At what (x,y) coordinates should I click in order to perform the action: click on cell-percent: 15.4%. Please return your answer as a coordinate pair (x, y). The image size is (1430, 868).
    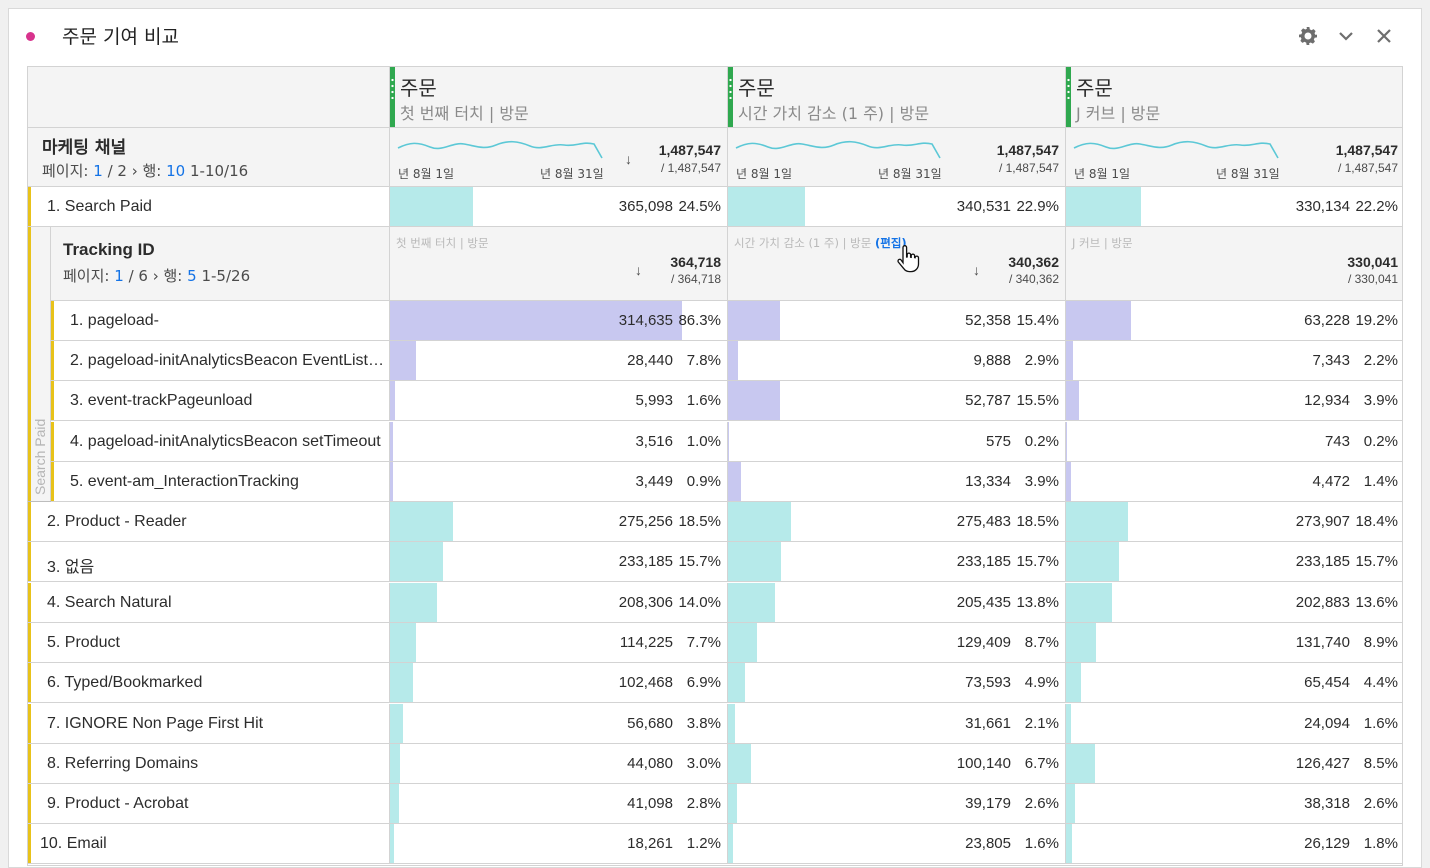
    Looking at the image, I should click on (1037, 320).